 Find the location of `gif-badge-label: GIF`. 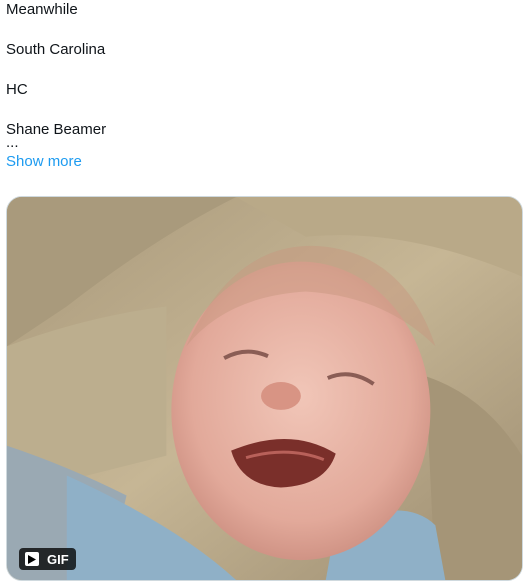

gif-badge-label: GIF is located at coordinates (58, 559).